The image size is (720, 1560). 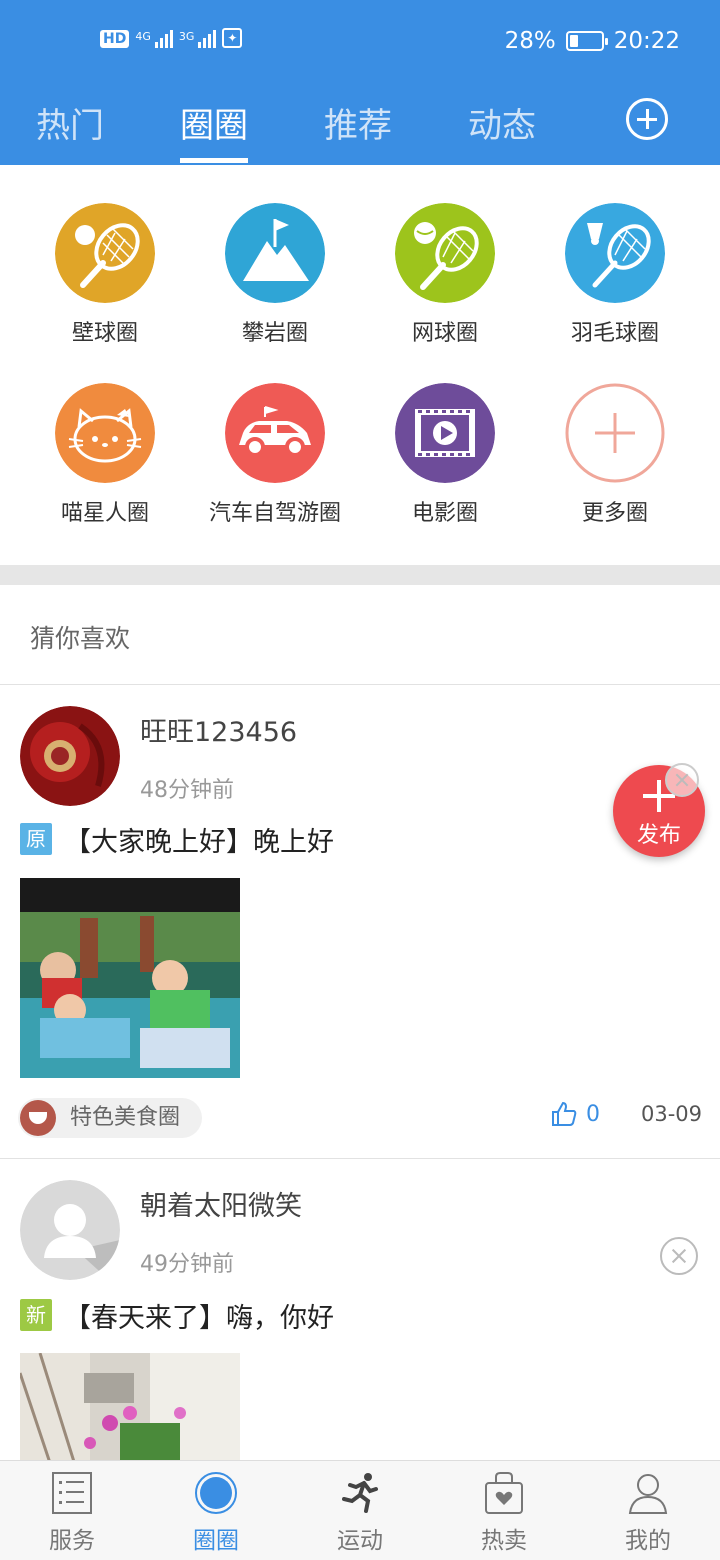 I want to click on new-badge: 新, so click(x=36, y=1315).